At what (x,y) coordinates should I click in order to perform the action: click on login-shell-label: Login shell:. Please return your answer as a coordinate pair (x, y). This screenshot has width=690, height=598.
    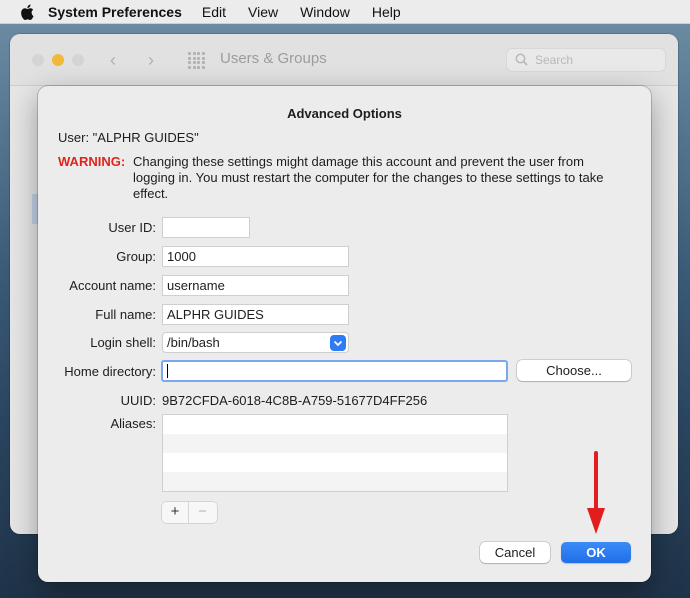
    Looking at the image, I should click on (123, 342).